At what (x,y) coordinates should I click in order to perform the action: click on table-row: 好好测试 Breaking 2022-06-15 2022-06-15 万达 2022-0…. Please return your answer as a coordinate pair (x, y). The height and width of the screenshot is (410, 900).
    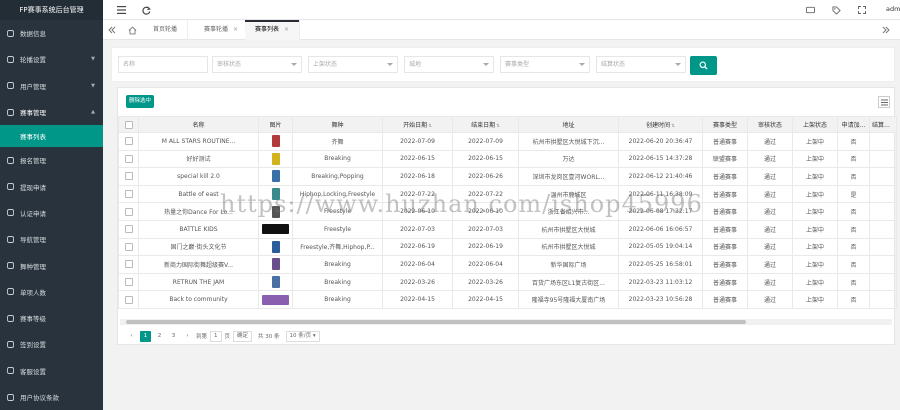
    Looking at the image, I should click on (507, 159).